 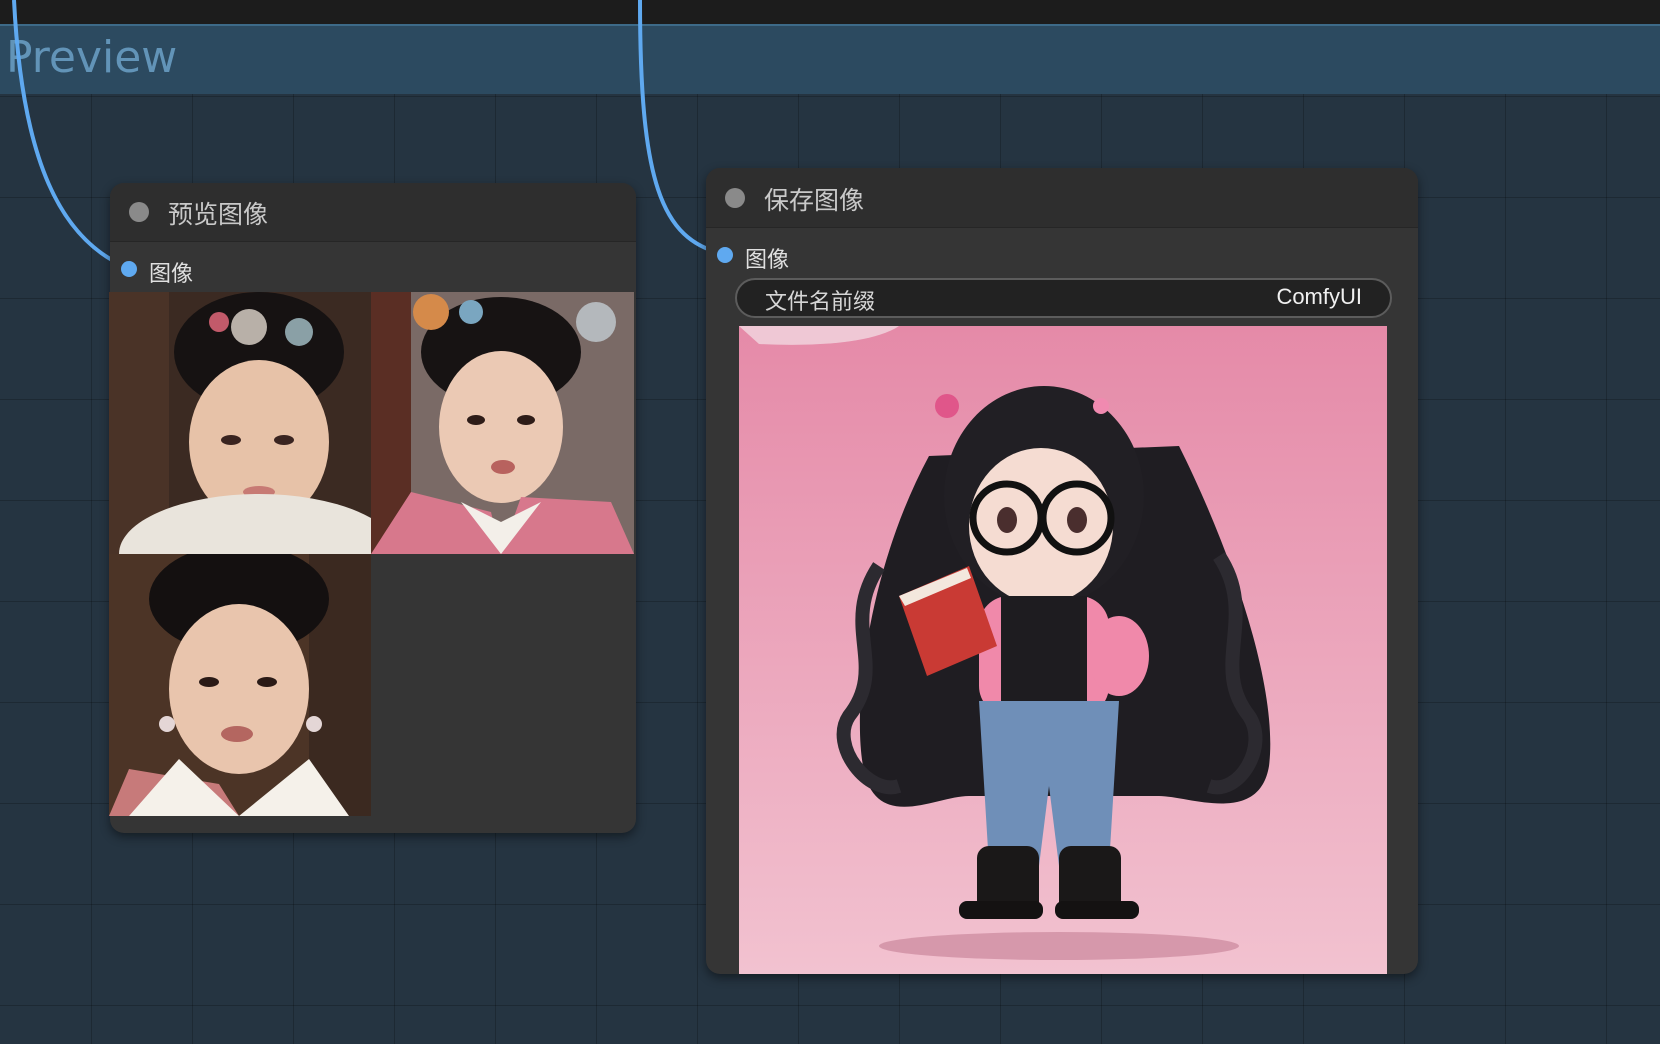 What do you see at coordinates (373, 212) in the screenshot?
I see `preview-node-header: 预览图像` at bounding box center [373, 212].